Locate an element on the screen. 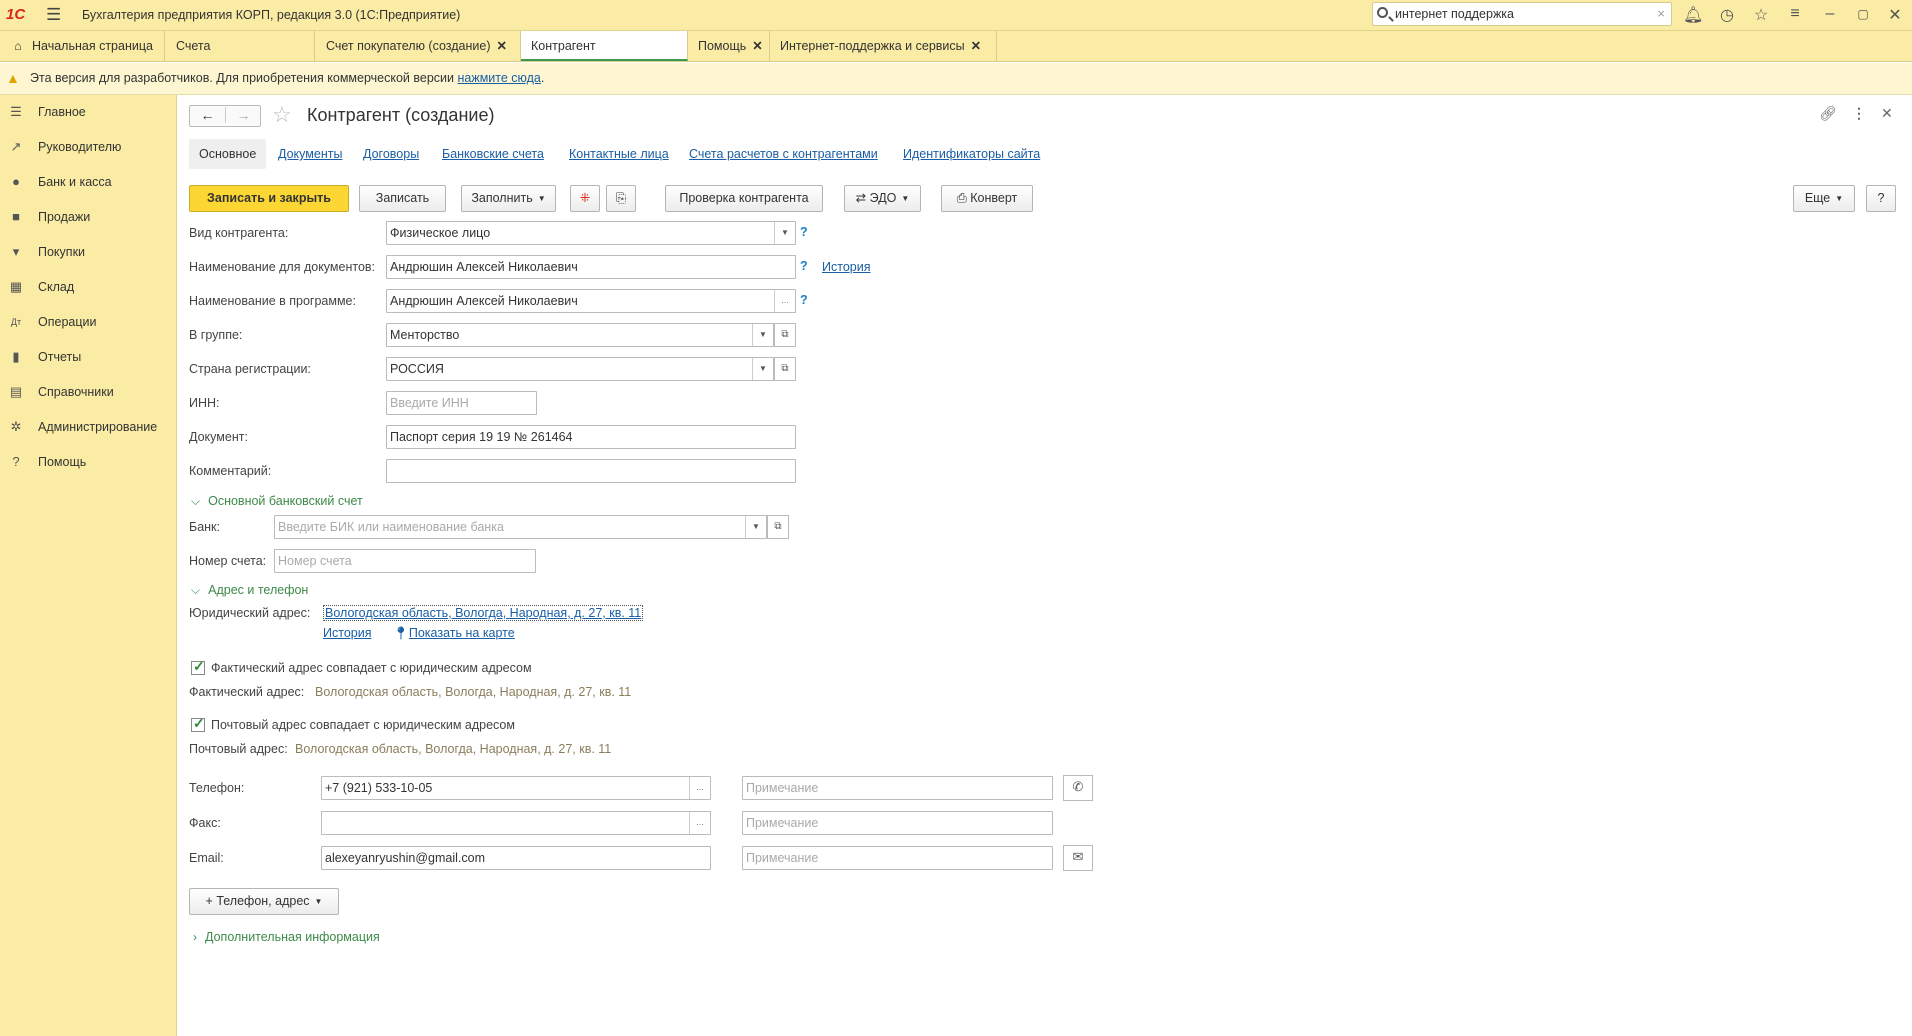 This screenshot has height=1036, width=1912. subtab-site-identifiers: Идентификаторы сайта is located at coordinates (971, 154).